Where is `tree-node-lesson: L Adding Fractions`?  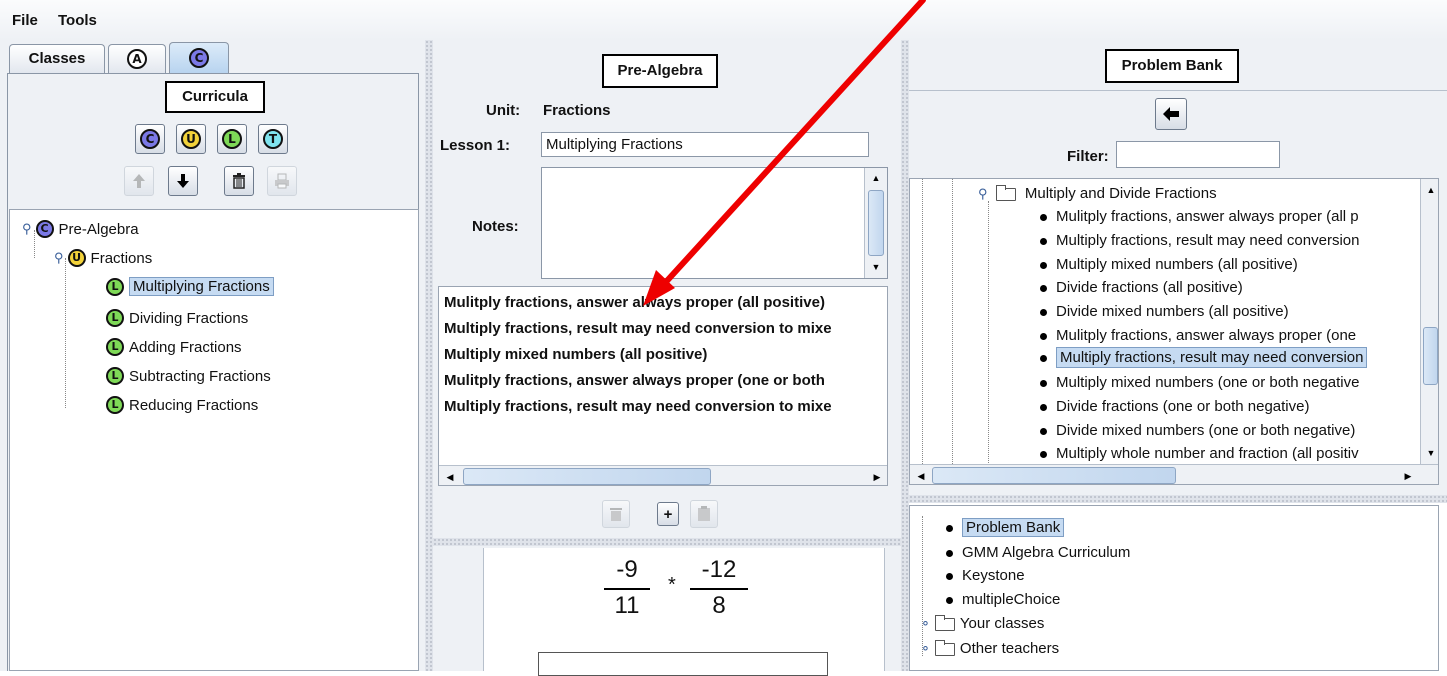
tree-node-lesson: L Adding Fractions is located at coordinates (174, 347).